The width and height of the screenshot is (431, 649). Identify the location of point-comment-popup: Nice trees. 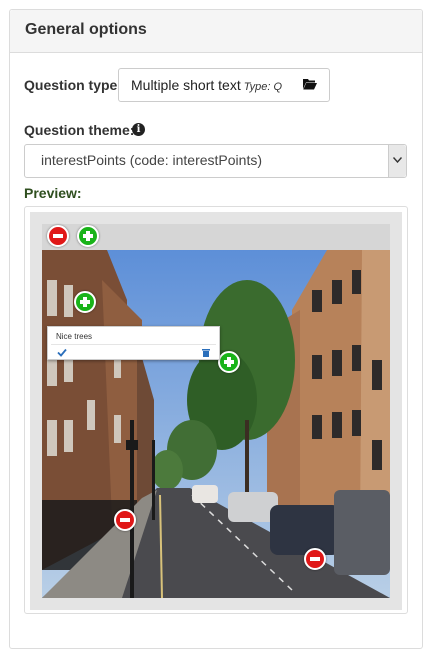
(133, 343).